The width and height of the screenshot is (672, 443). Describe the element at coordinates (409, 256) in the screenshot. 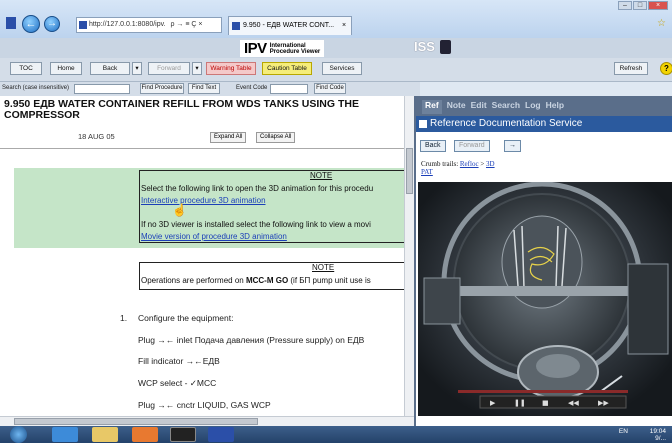

I see `procedure-vertical-scrollbar` at that location.